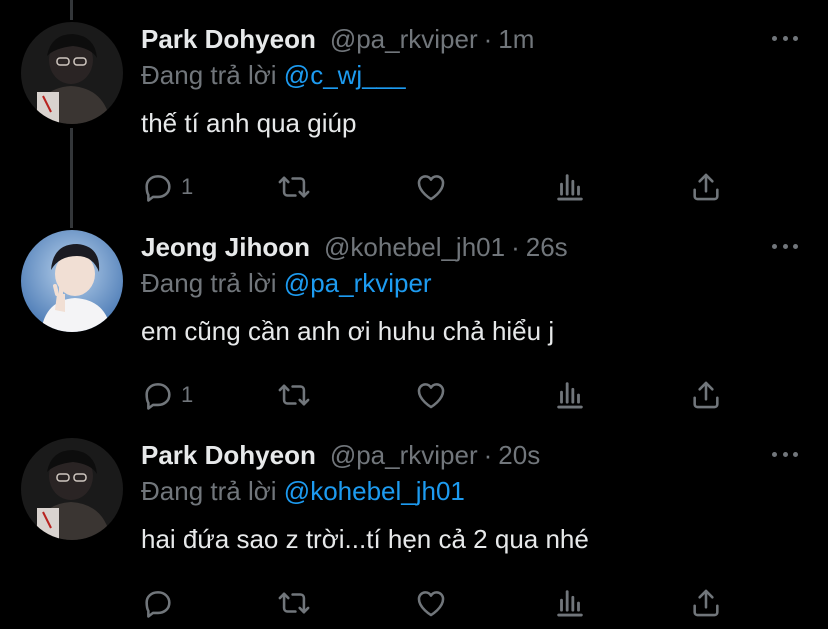 The width and height of the screenshot is (828, 629). I want to click on thread-line-top, so click(71, 10).